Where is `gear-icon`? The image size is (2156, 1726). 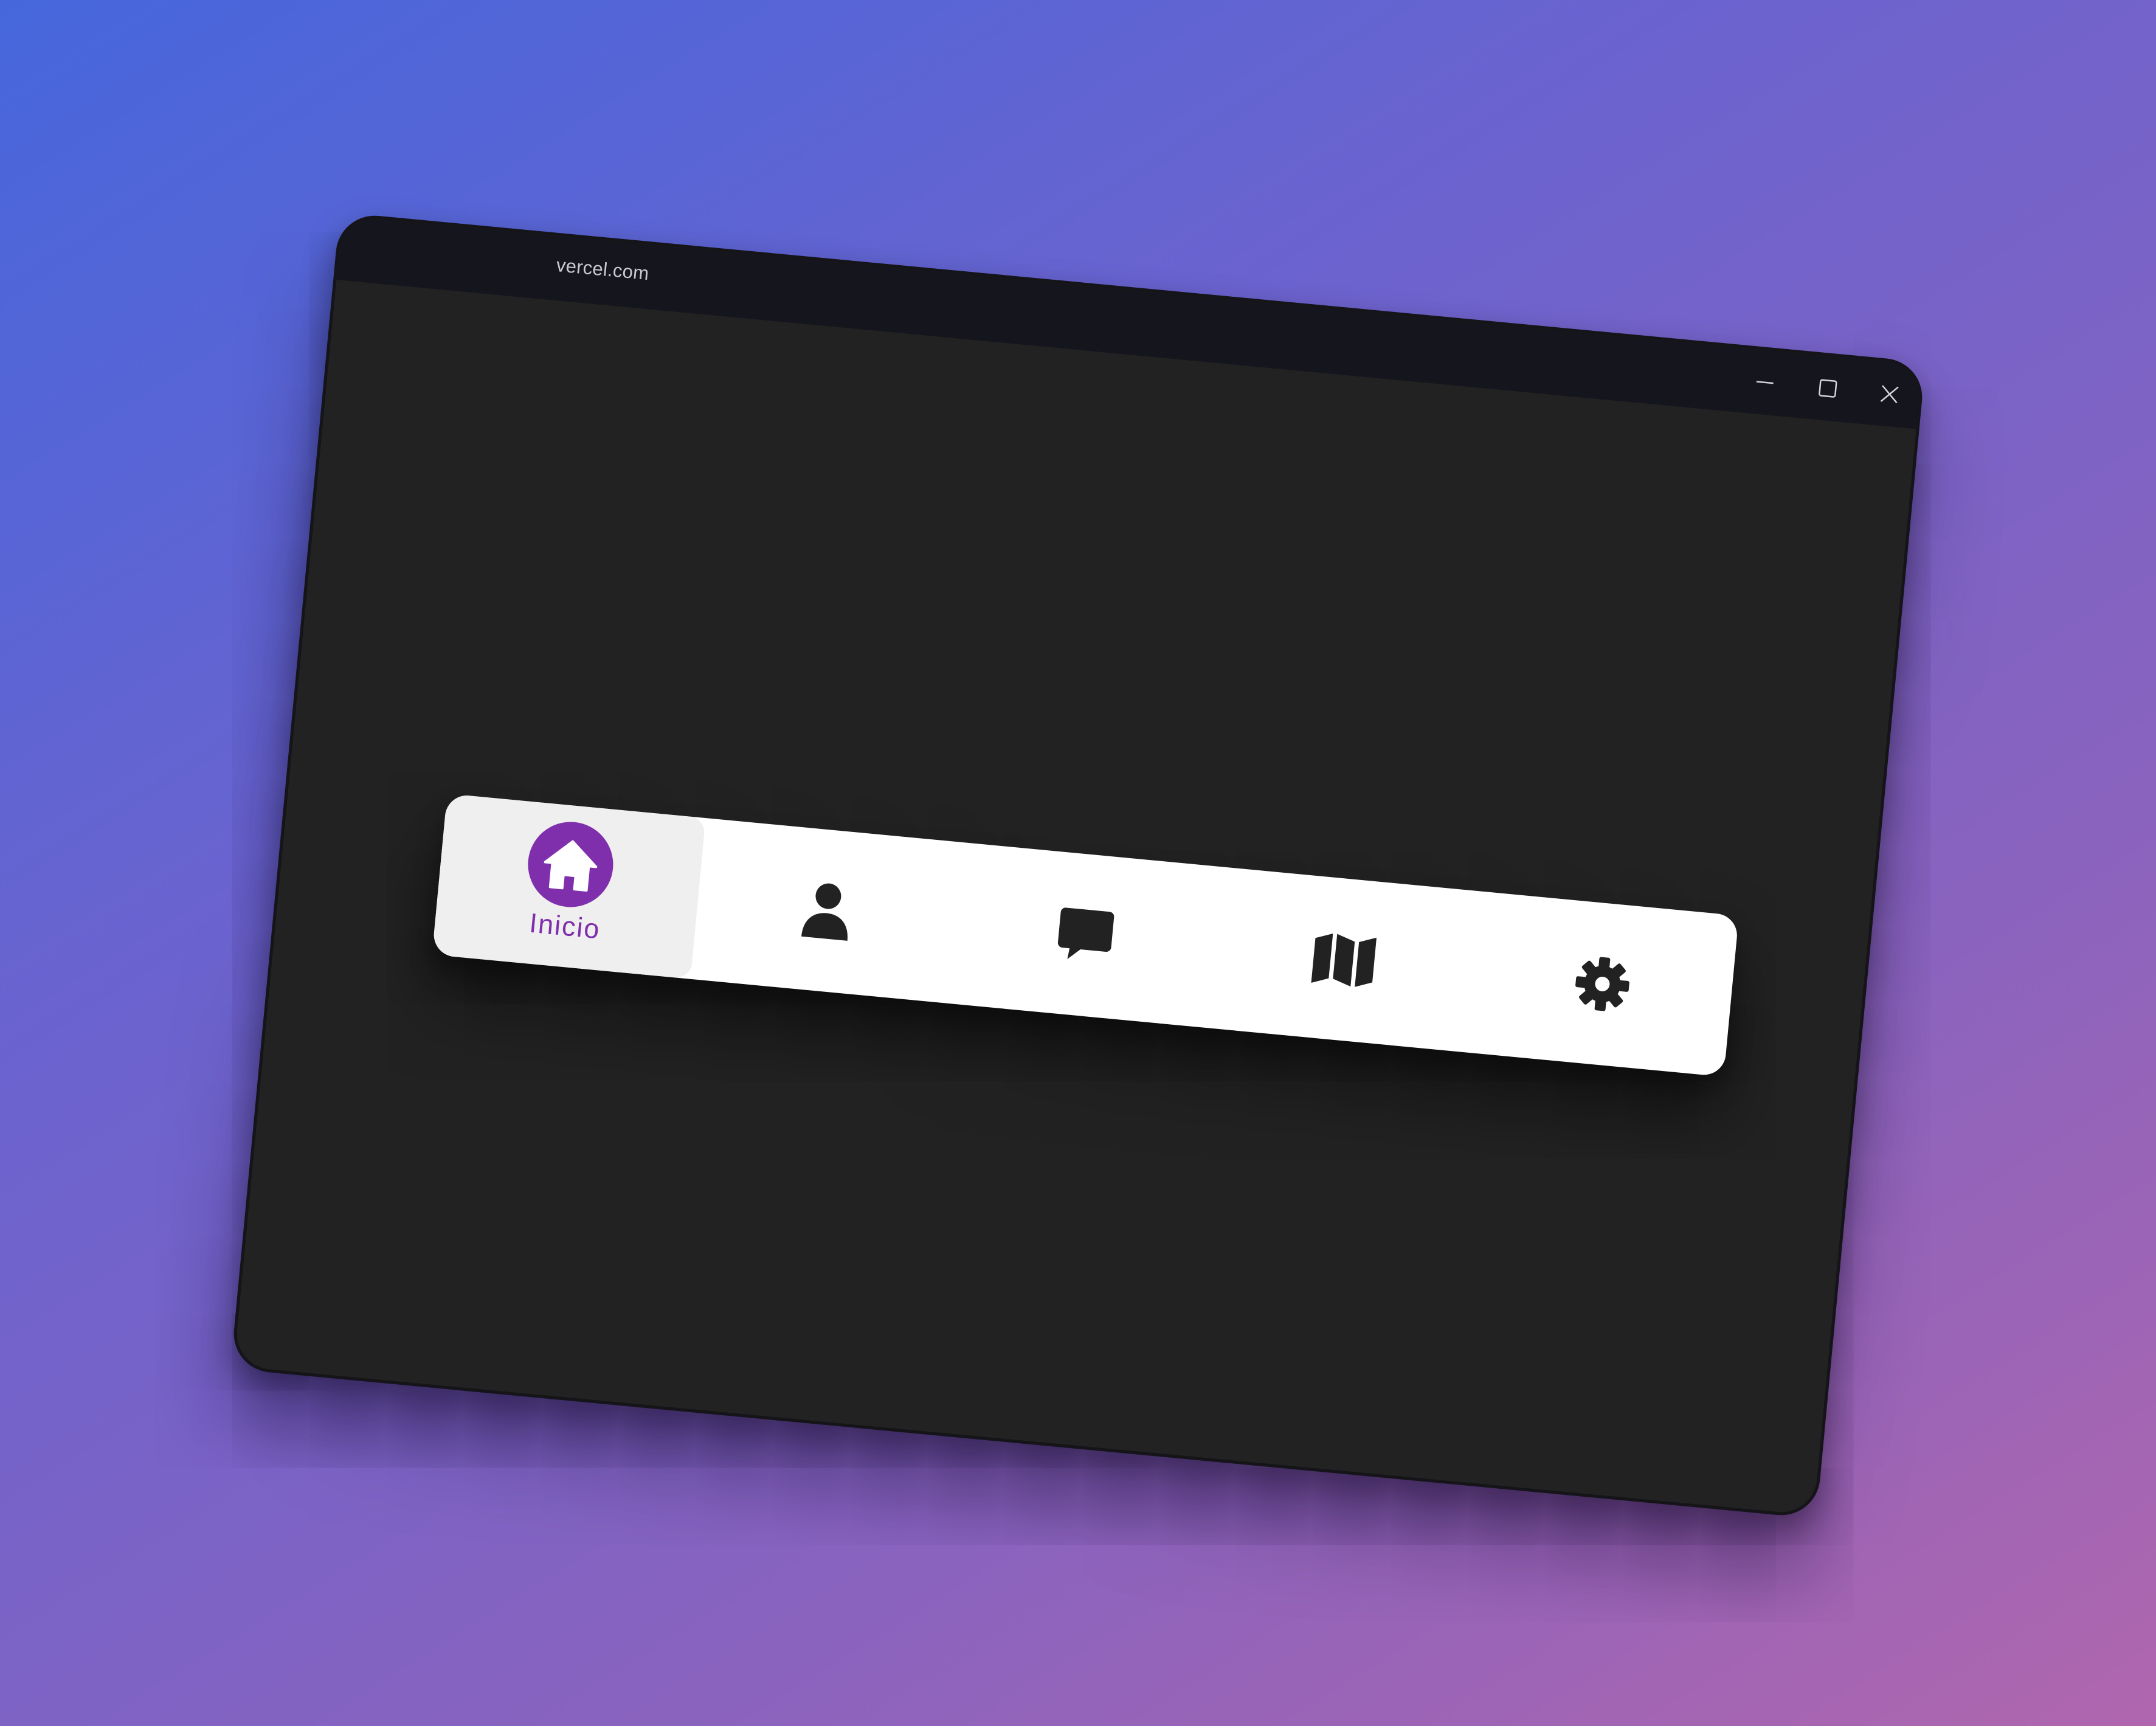
gear-icon is located at coordinates (1603, 984).